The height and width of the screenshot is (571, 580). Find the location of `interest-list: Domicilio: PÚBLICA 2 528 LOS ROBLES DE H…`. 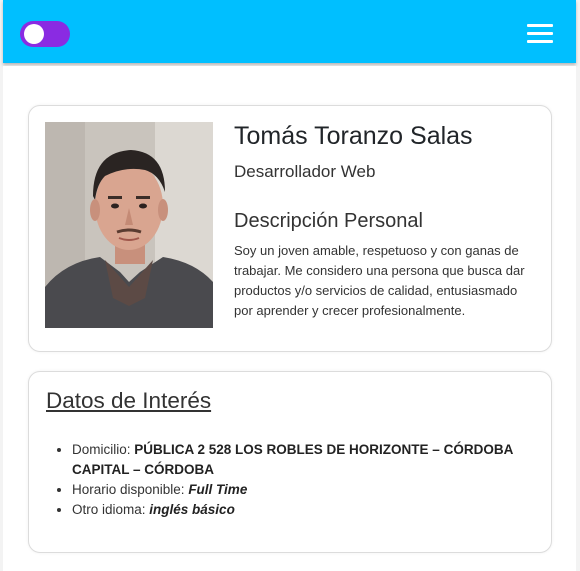

interest-list: Domicilio: PÚBLICA 2 528 LOS ROBLES DE H… is located at coordinates (299, 480).